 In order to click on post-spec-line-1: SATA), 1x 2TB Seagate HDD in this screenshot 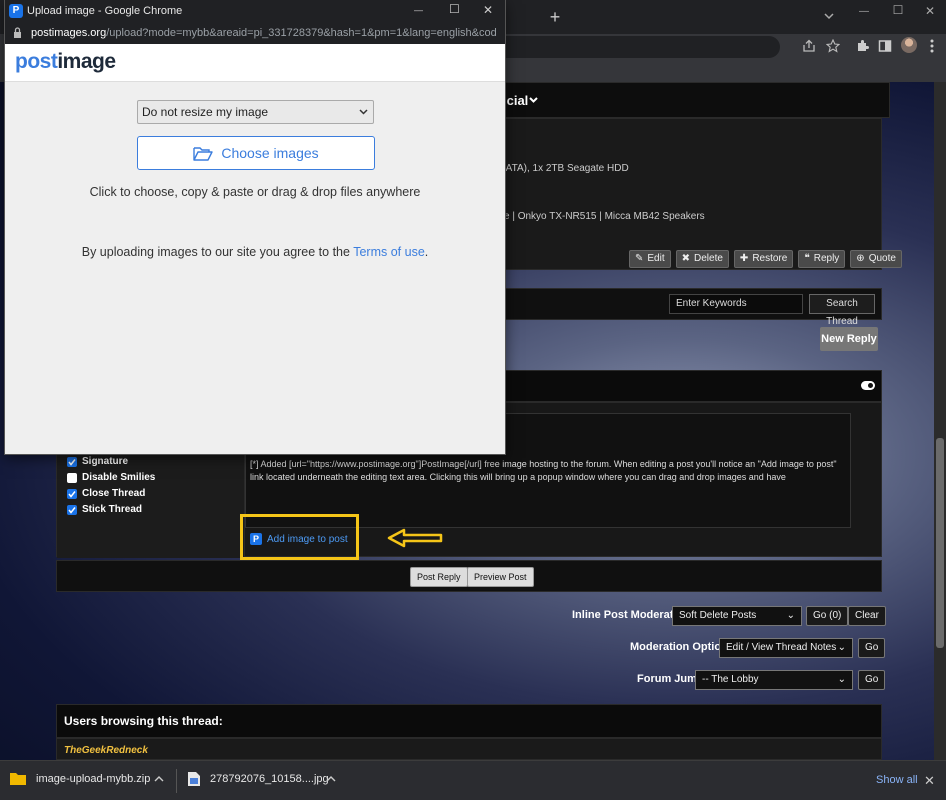, I will do `click(564, 168)`.